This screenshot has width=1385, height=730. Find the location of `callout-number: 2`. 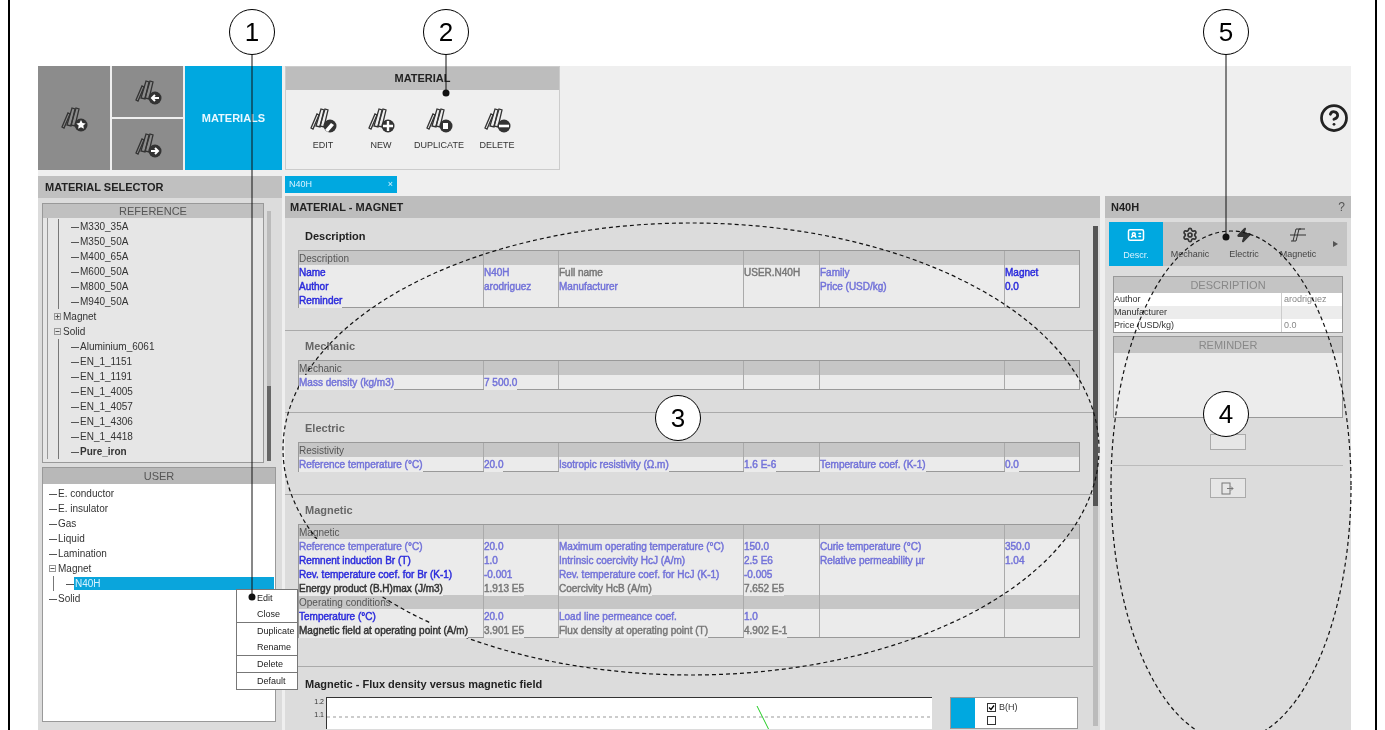

callout-number: 2 is located at coordinates (446, 32).